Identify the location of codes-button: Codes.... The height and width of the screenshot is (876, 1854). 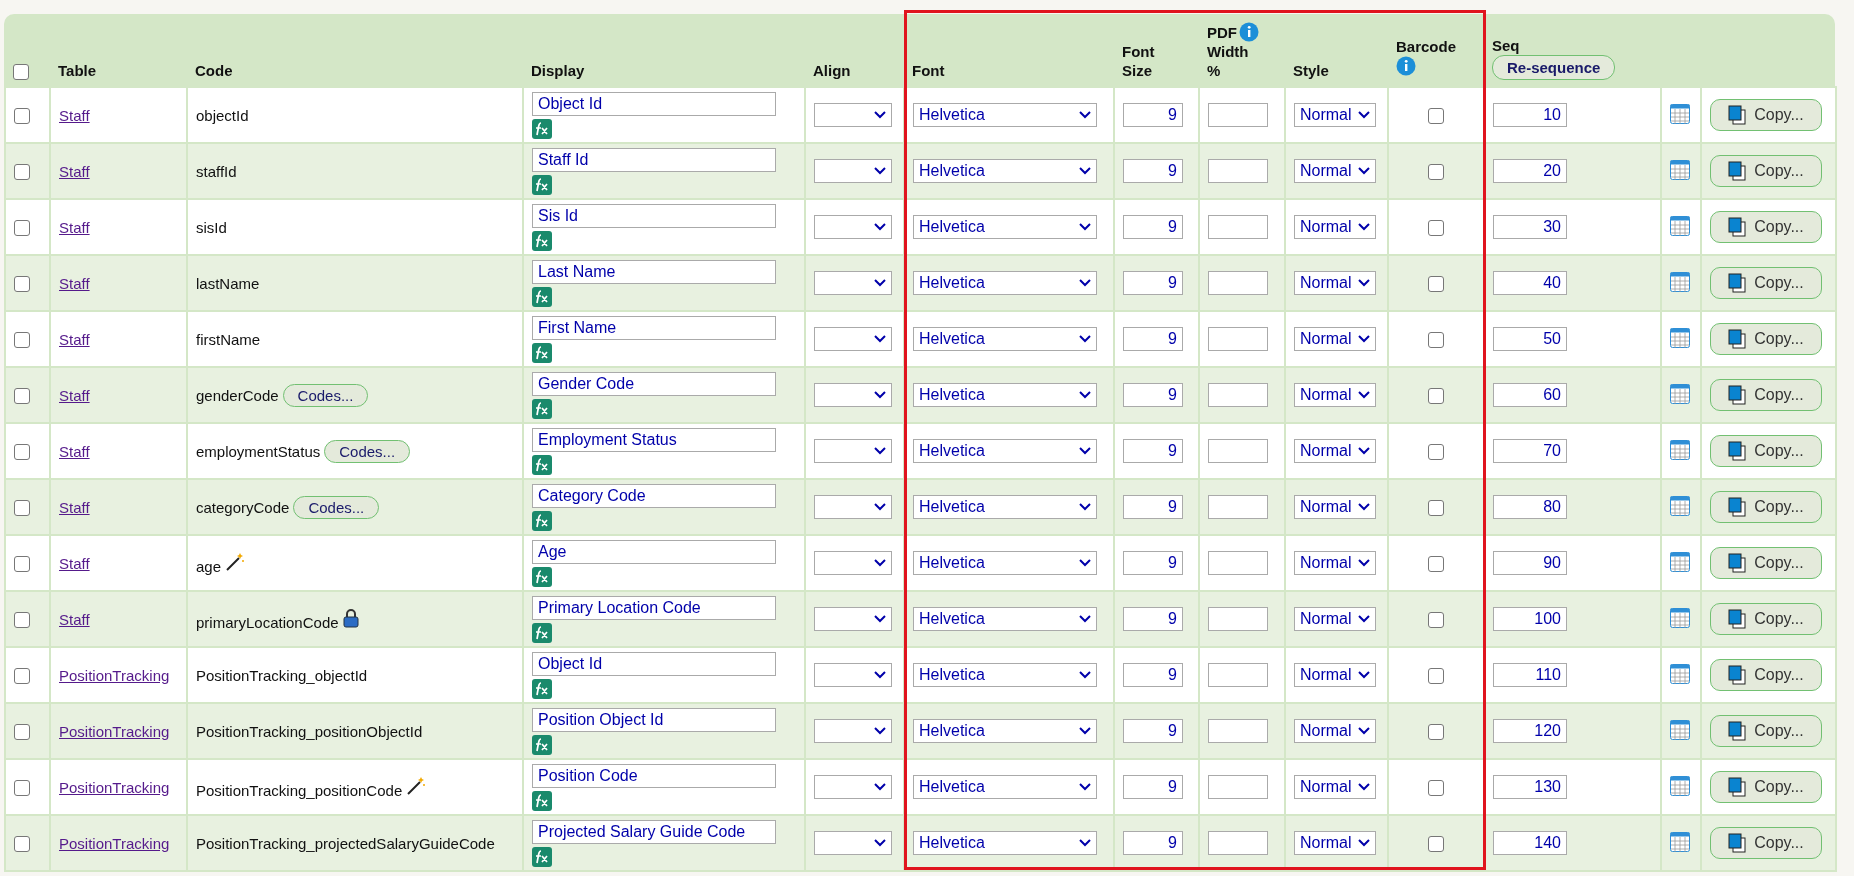
(325, 395).